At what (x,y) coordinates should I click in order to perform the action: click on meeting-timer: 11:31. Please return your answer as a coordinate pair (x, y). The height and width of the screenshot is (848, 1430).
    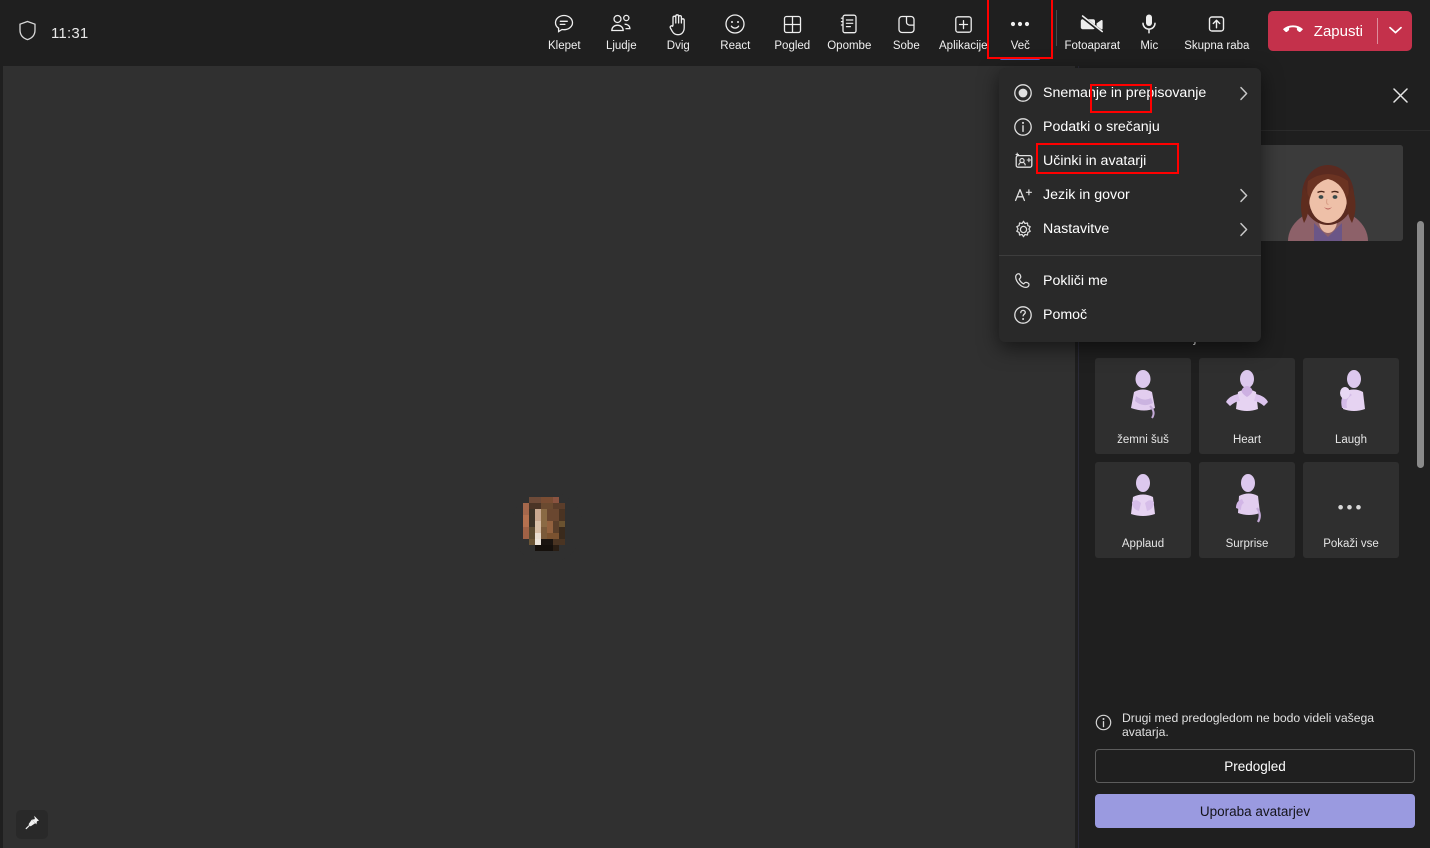
    Looking at the image, I should click on (70, 33).